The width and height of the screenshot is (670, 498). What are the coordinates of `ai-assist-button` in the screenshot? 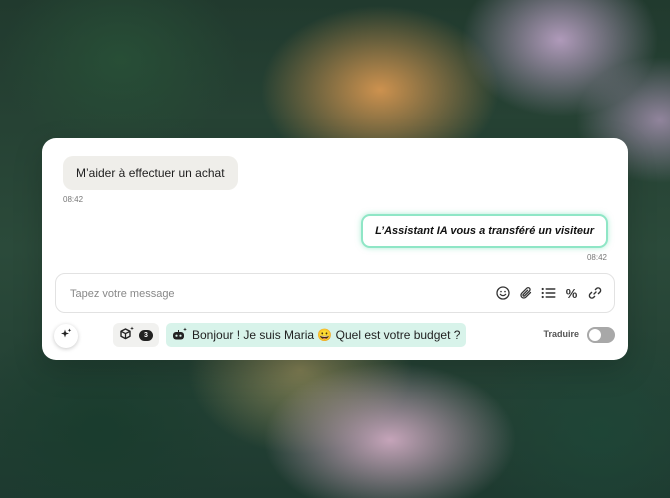 It's located at (66, 336).